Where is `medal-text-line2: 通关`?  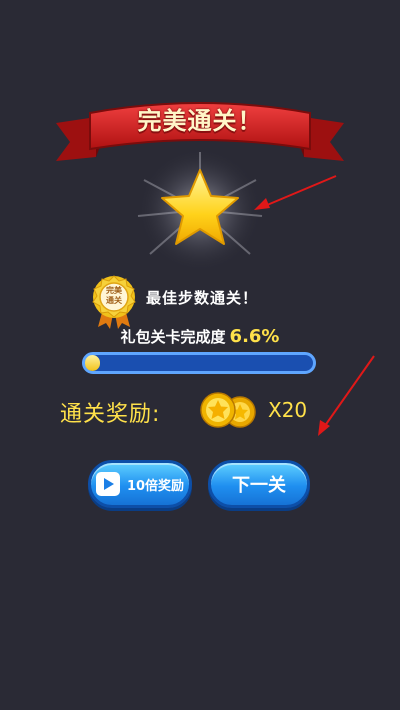 medal-text-line2: 通关 is located at coordinates (114, 300).